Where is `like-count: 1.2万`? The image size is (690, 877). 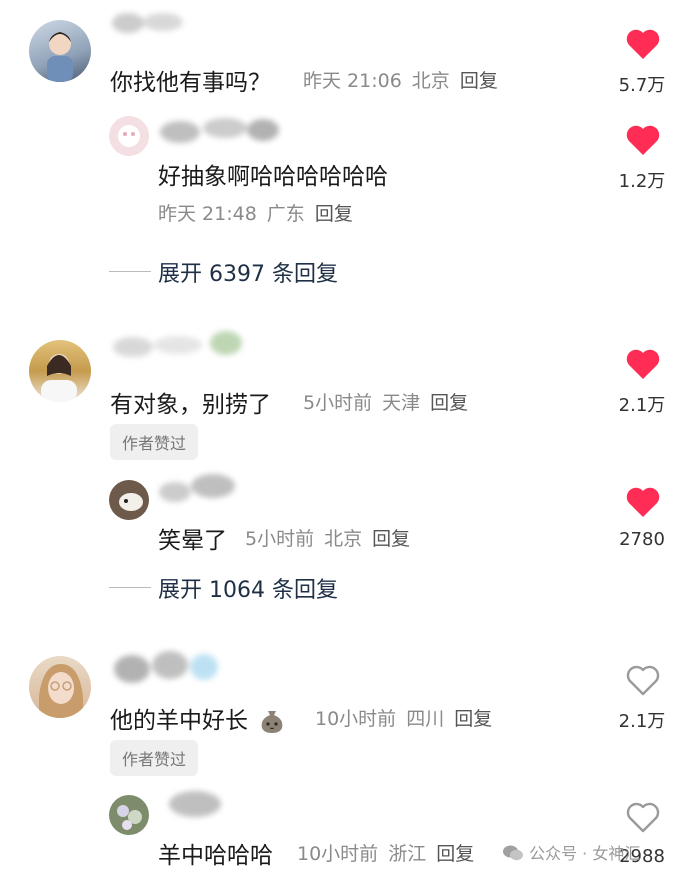 like-count: 1.2万 is located at coordinates (642, 181).